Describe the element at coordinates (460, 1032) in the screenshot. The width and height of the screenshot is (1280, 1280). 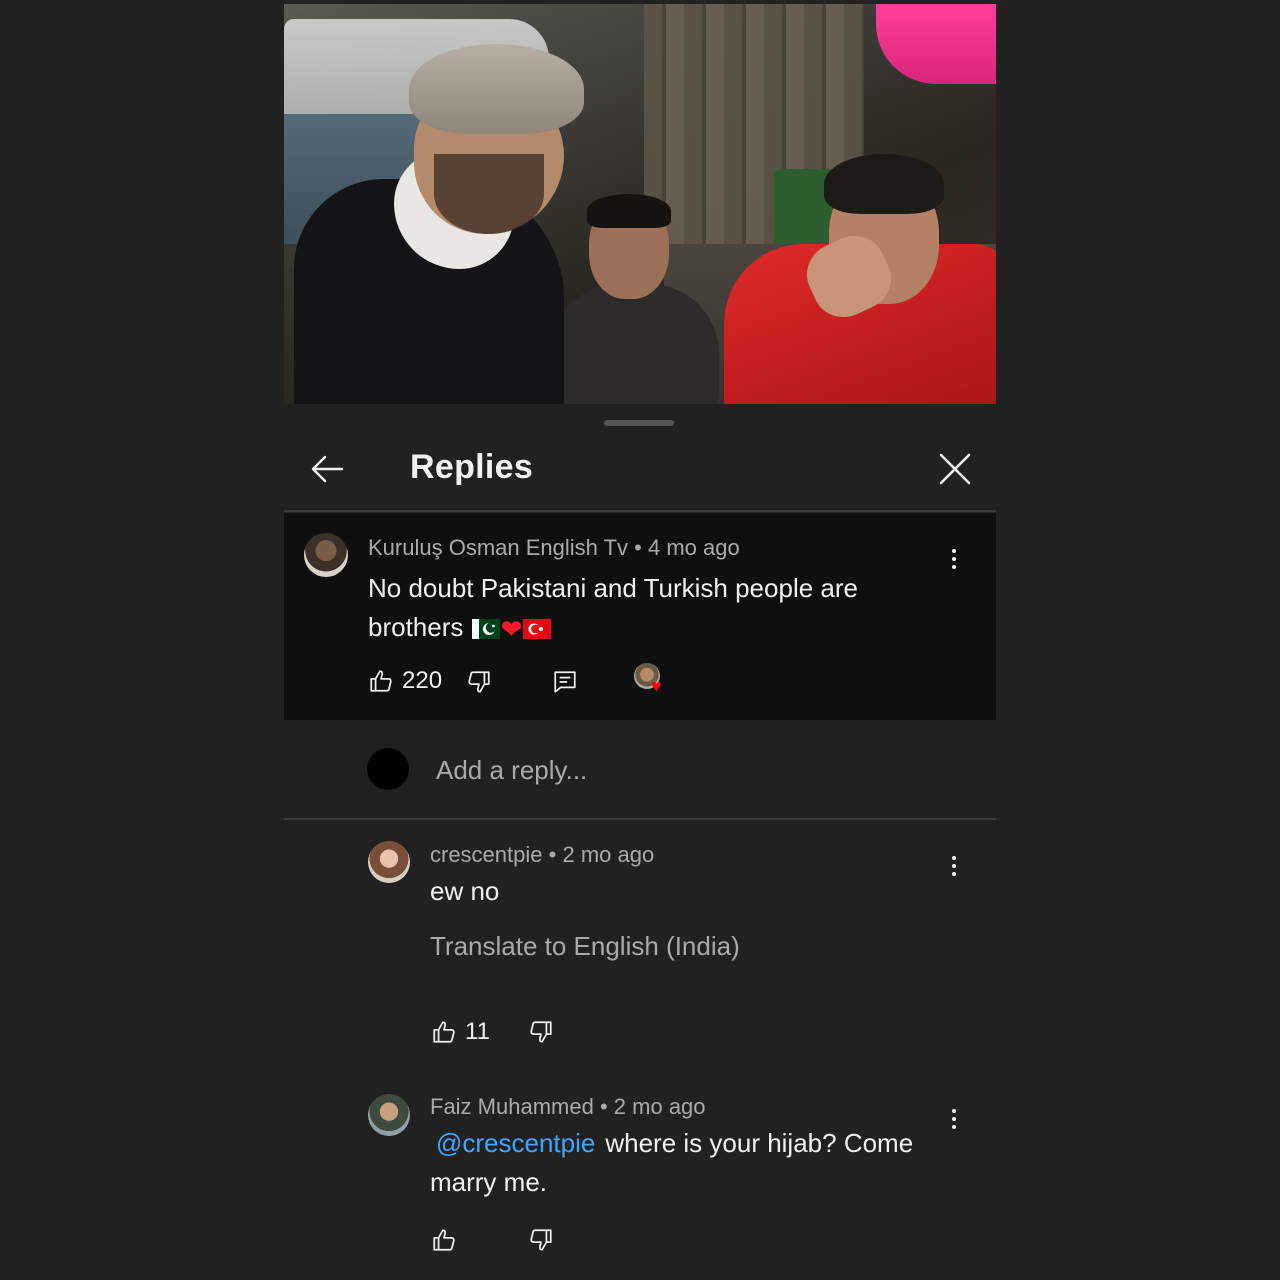
I see `like-button: 11` at that location.